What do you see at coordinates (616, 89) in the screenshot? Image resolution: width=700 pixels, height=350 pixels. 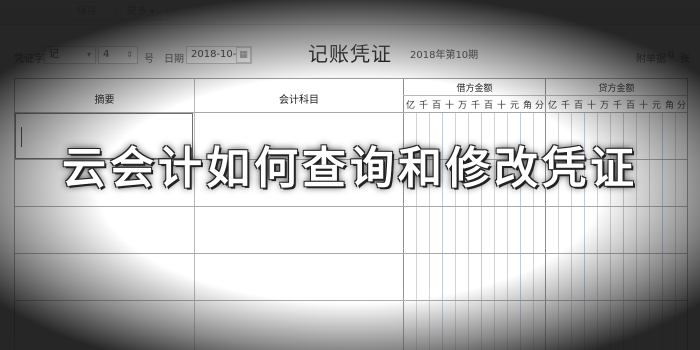 I see `column-header-credit: 贷方金额` at bounding box center [616, 89].